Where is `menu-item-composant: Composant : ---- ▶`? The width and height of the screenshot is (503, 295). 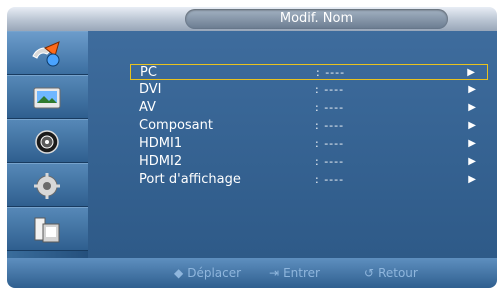 menu-item-composant: Composant : ---- ▶ is located at coordinates (309, 126).